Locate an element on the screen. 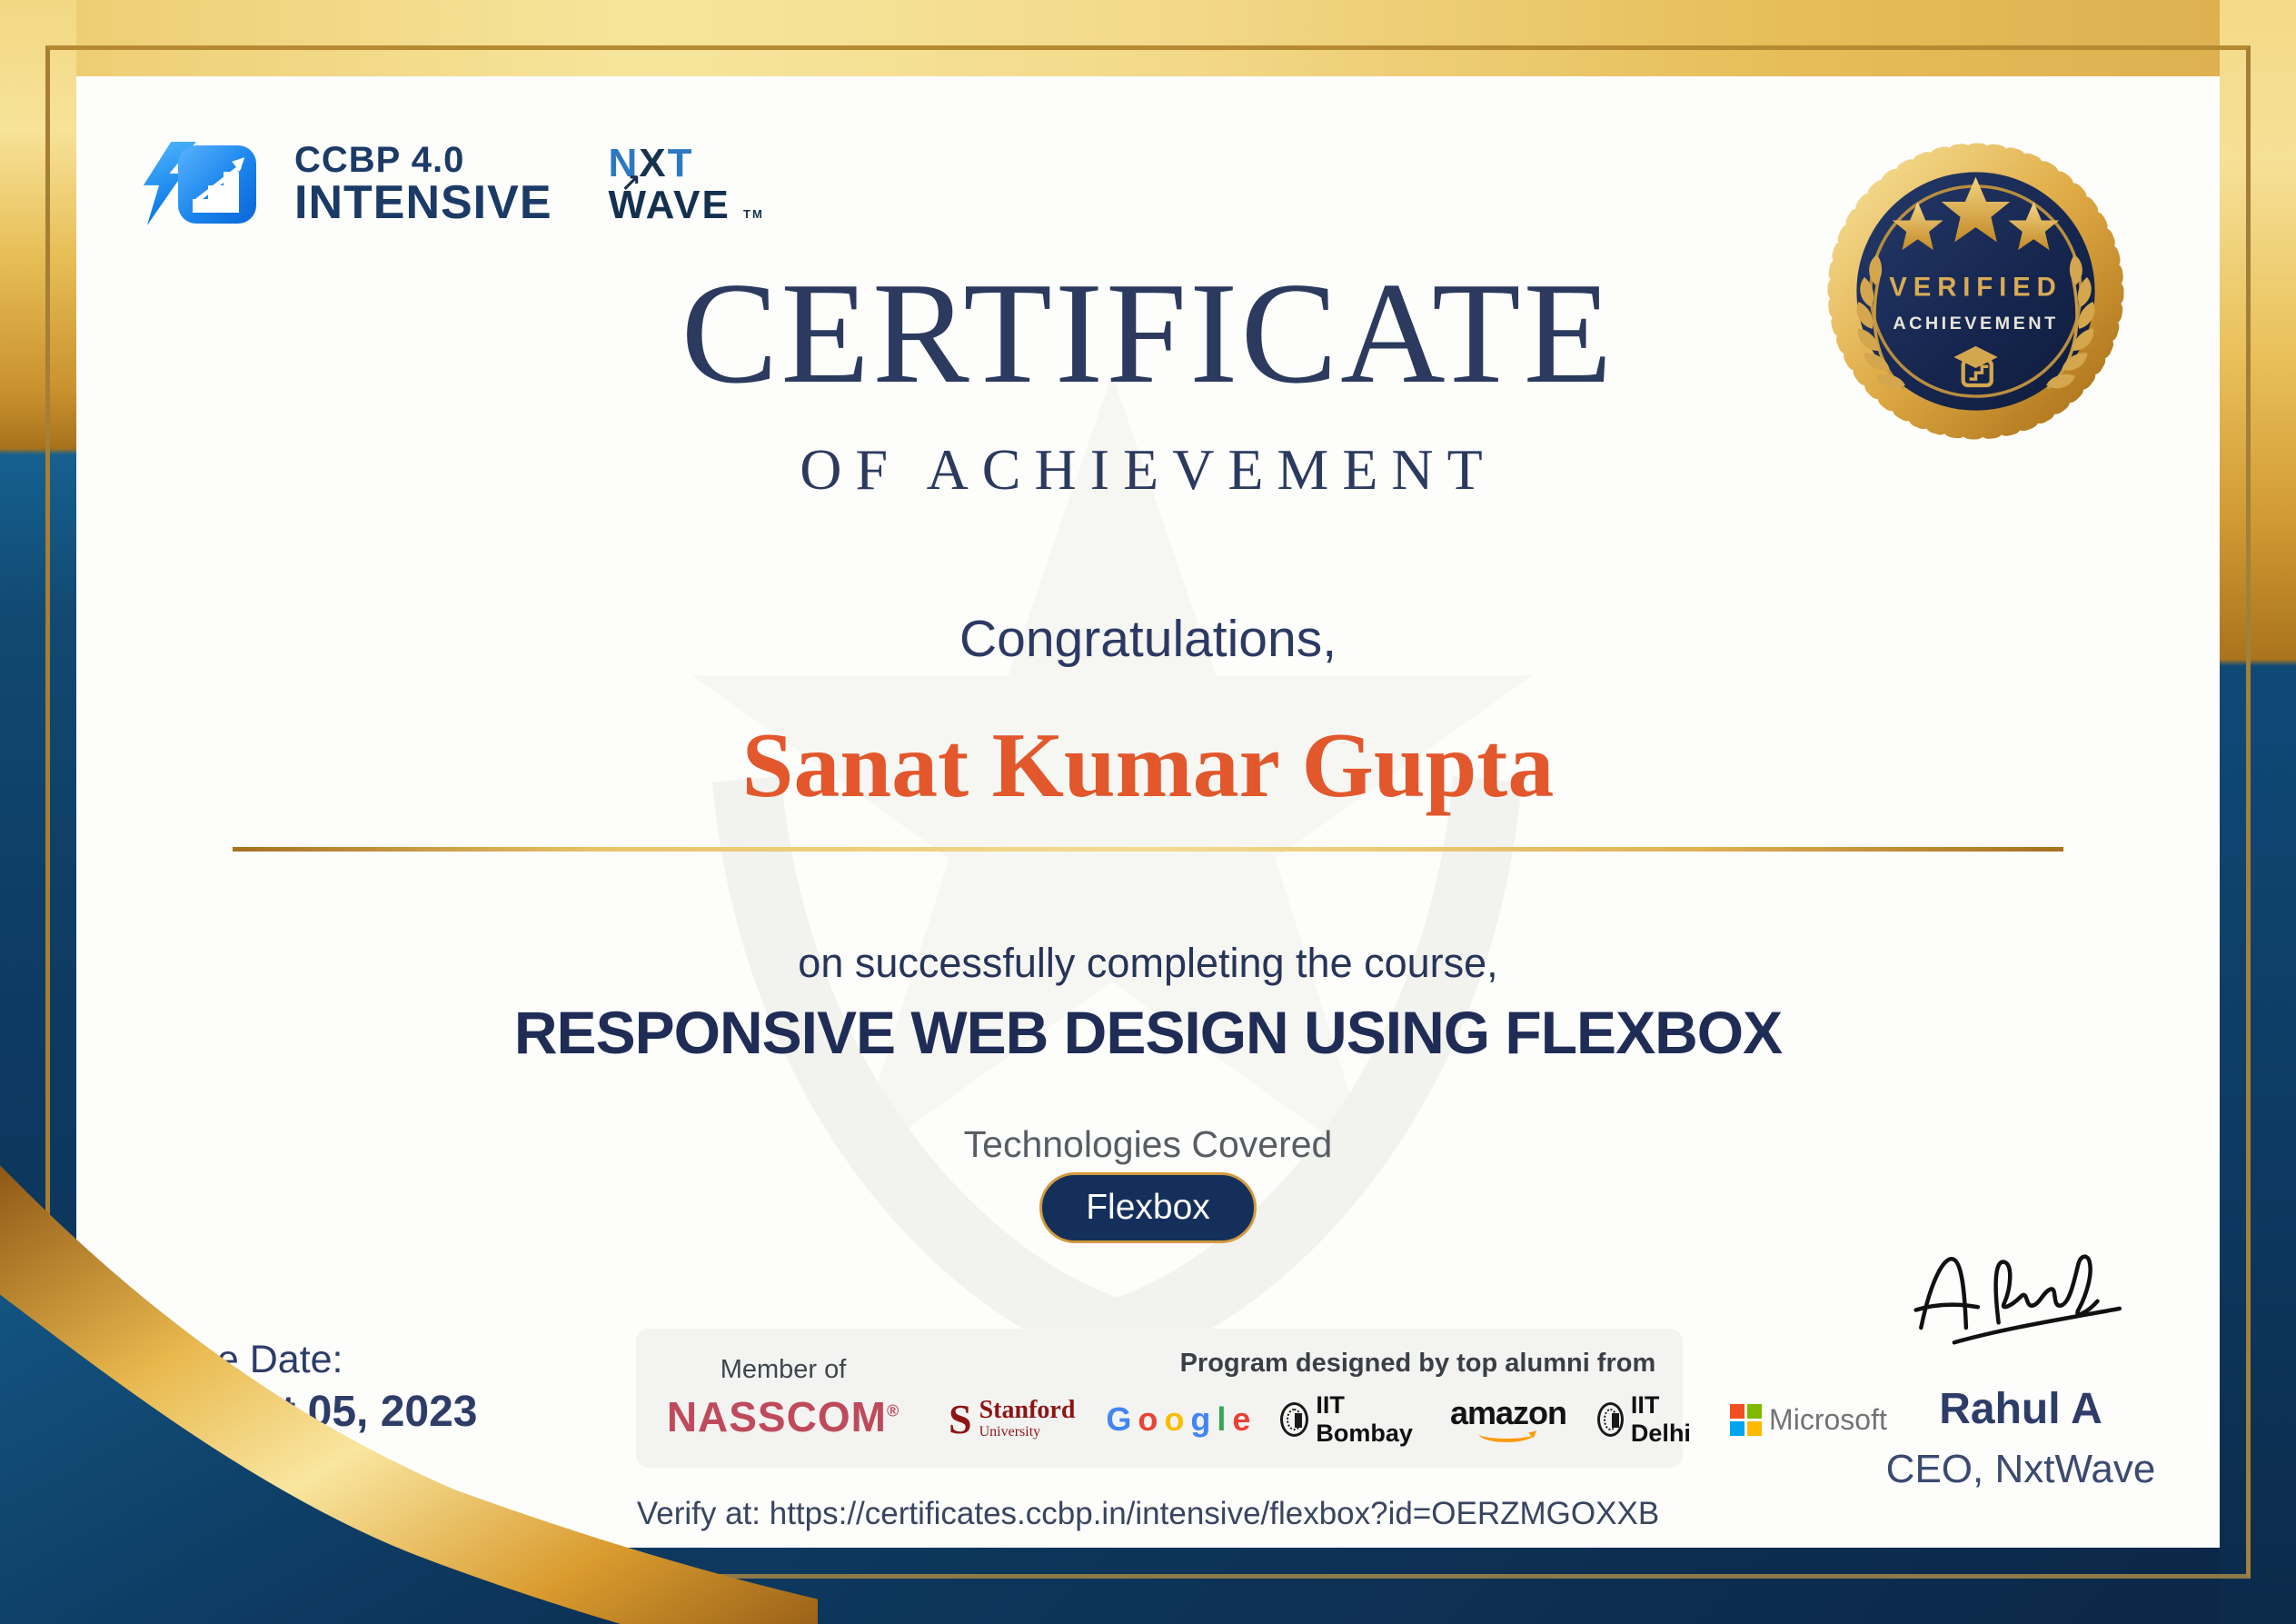  ccbp-version-label: CCBP 4.0 is located at coordinates (379, 160).